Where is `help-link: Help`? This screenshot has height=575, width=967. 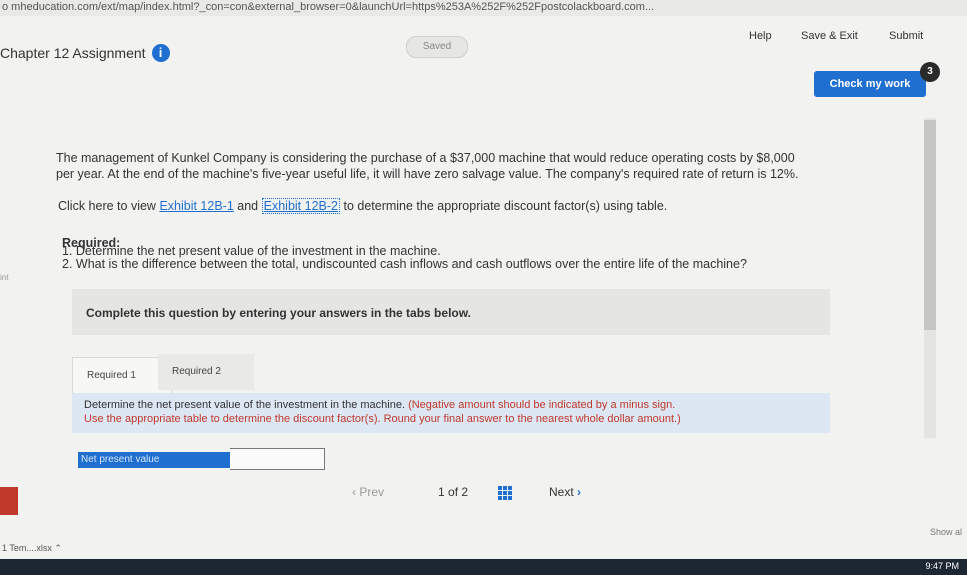 help-link: Help is located at coordinates (760, 36).